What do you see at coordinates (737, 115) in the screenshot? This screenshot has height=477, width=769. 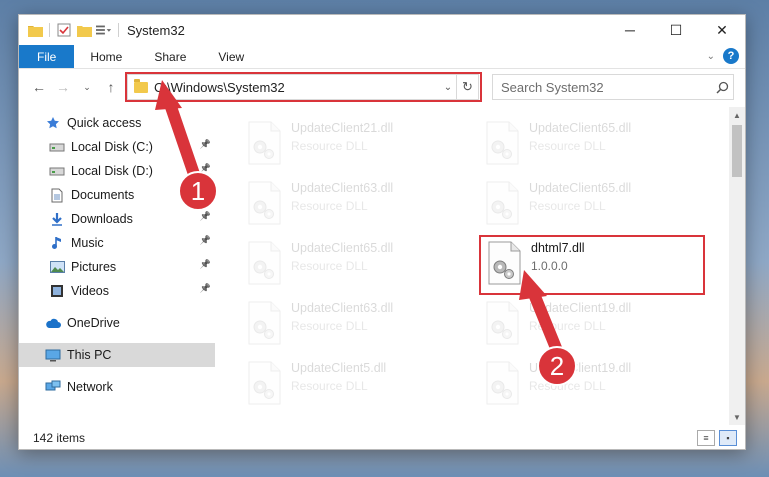 I see `scroll-up-icon: ▲` at bounding box center [737, 115].